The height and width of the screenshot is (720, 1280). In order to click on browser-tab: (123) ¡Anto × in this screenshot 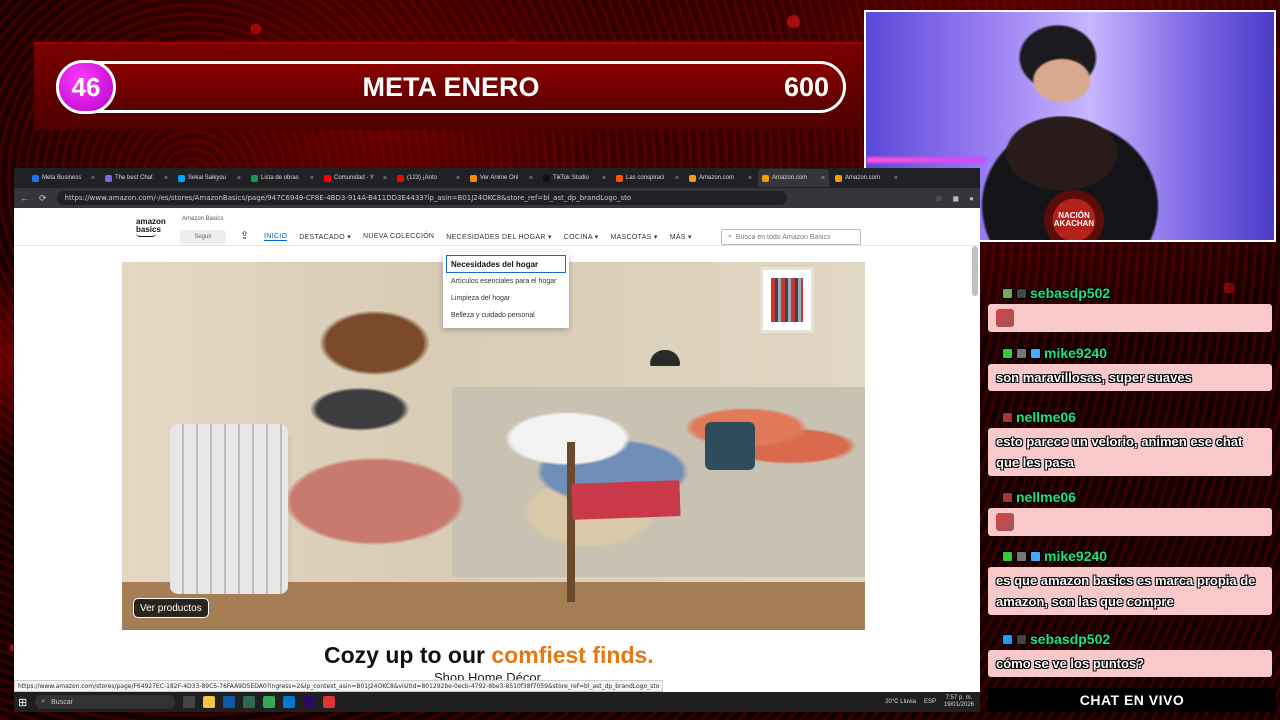, I will do `click(428, 178)`.